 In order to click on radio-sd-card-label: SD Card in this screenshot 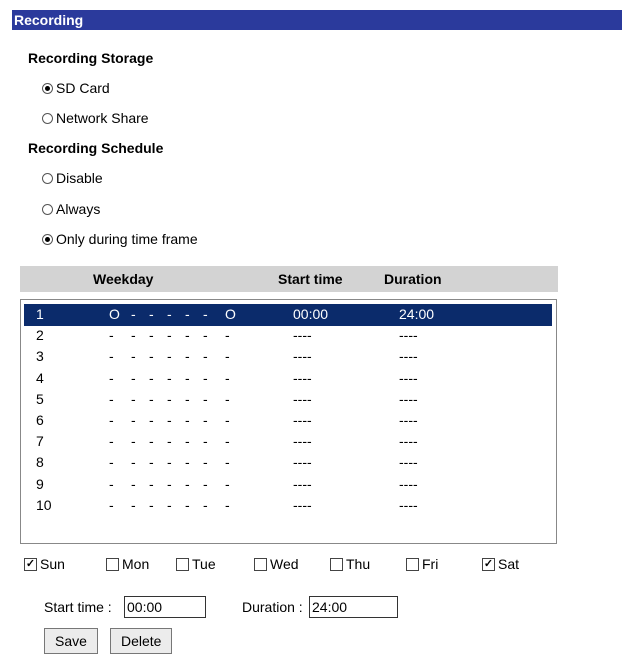, I will do `click(83, 88)`.